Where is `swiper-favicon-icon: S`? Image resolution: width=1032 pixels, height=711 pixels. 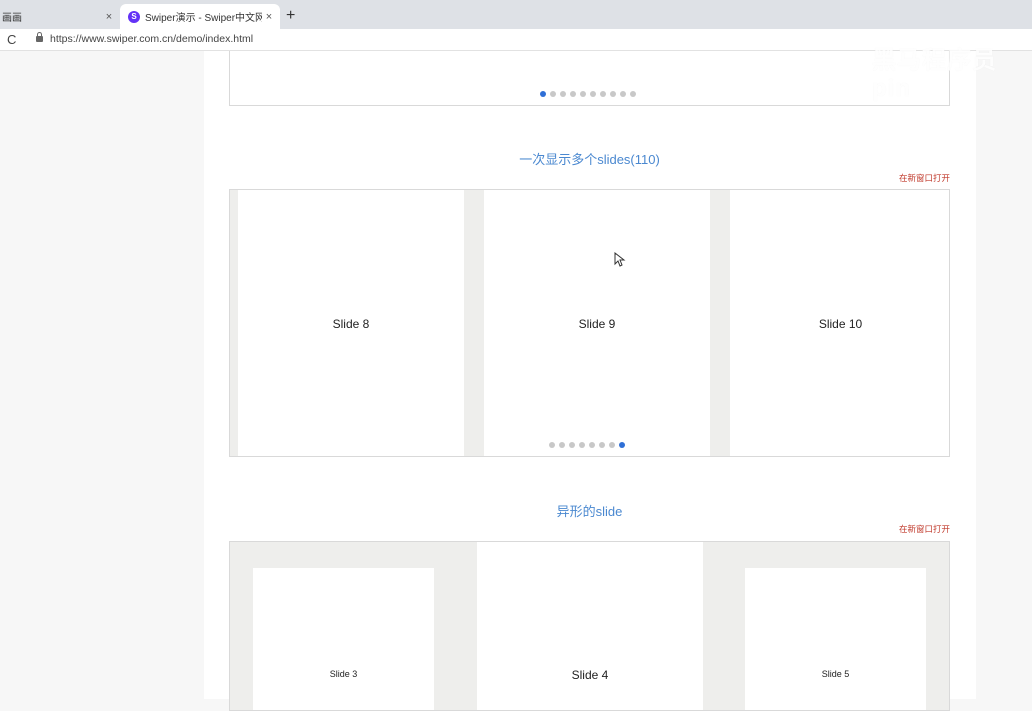
swiper-favicon-icon: S is located at coordinates (134, 16).